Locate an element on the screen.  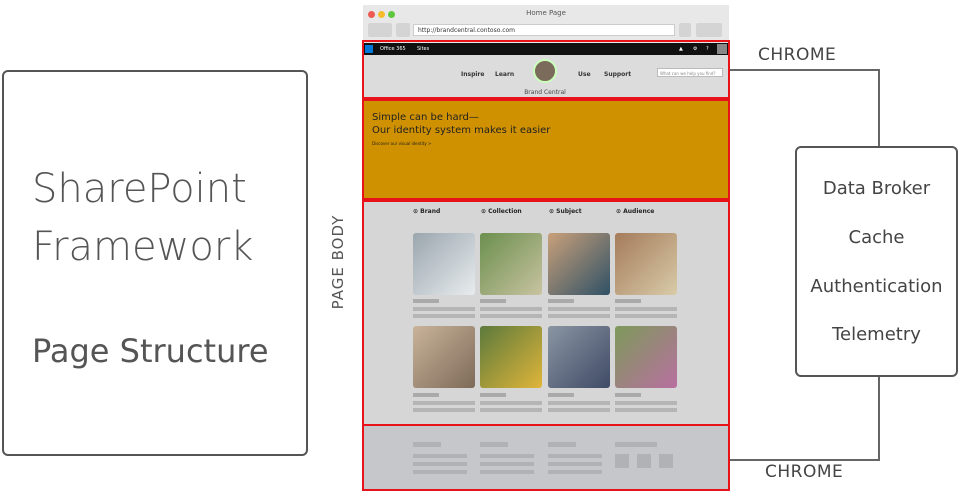
chrome-bottom-label: CHROME is located at coordinates (804, 472).